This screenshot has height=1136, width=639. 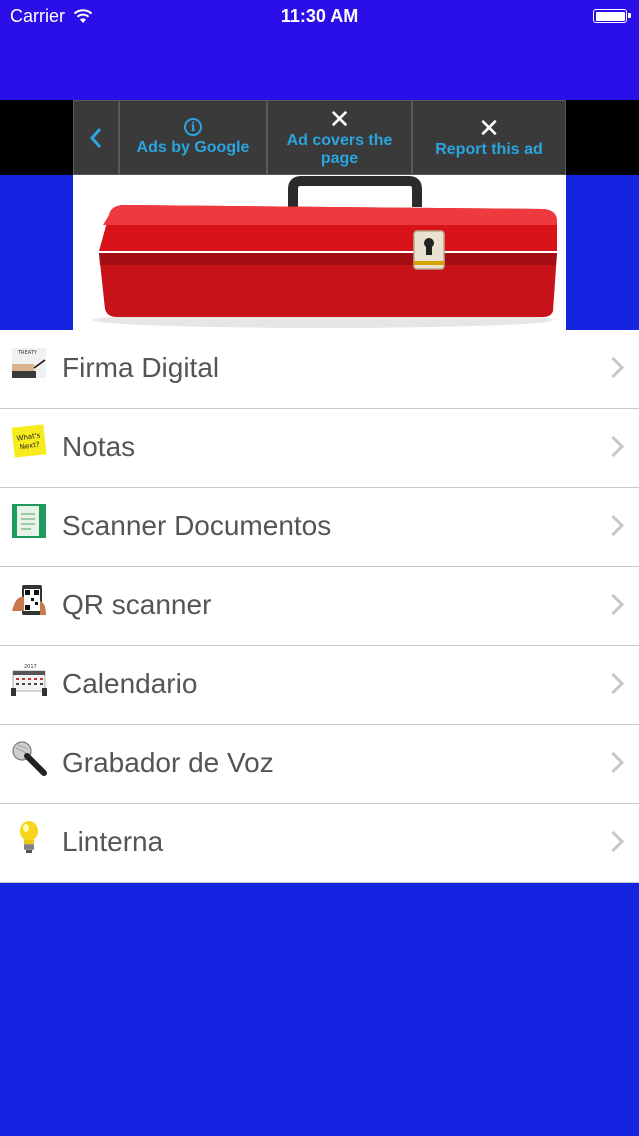 I want to click on menu-item-qr-scanner: QR scanner, so click(x=319, y=606).